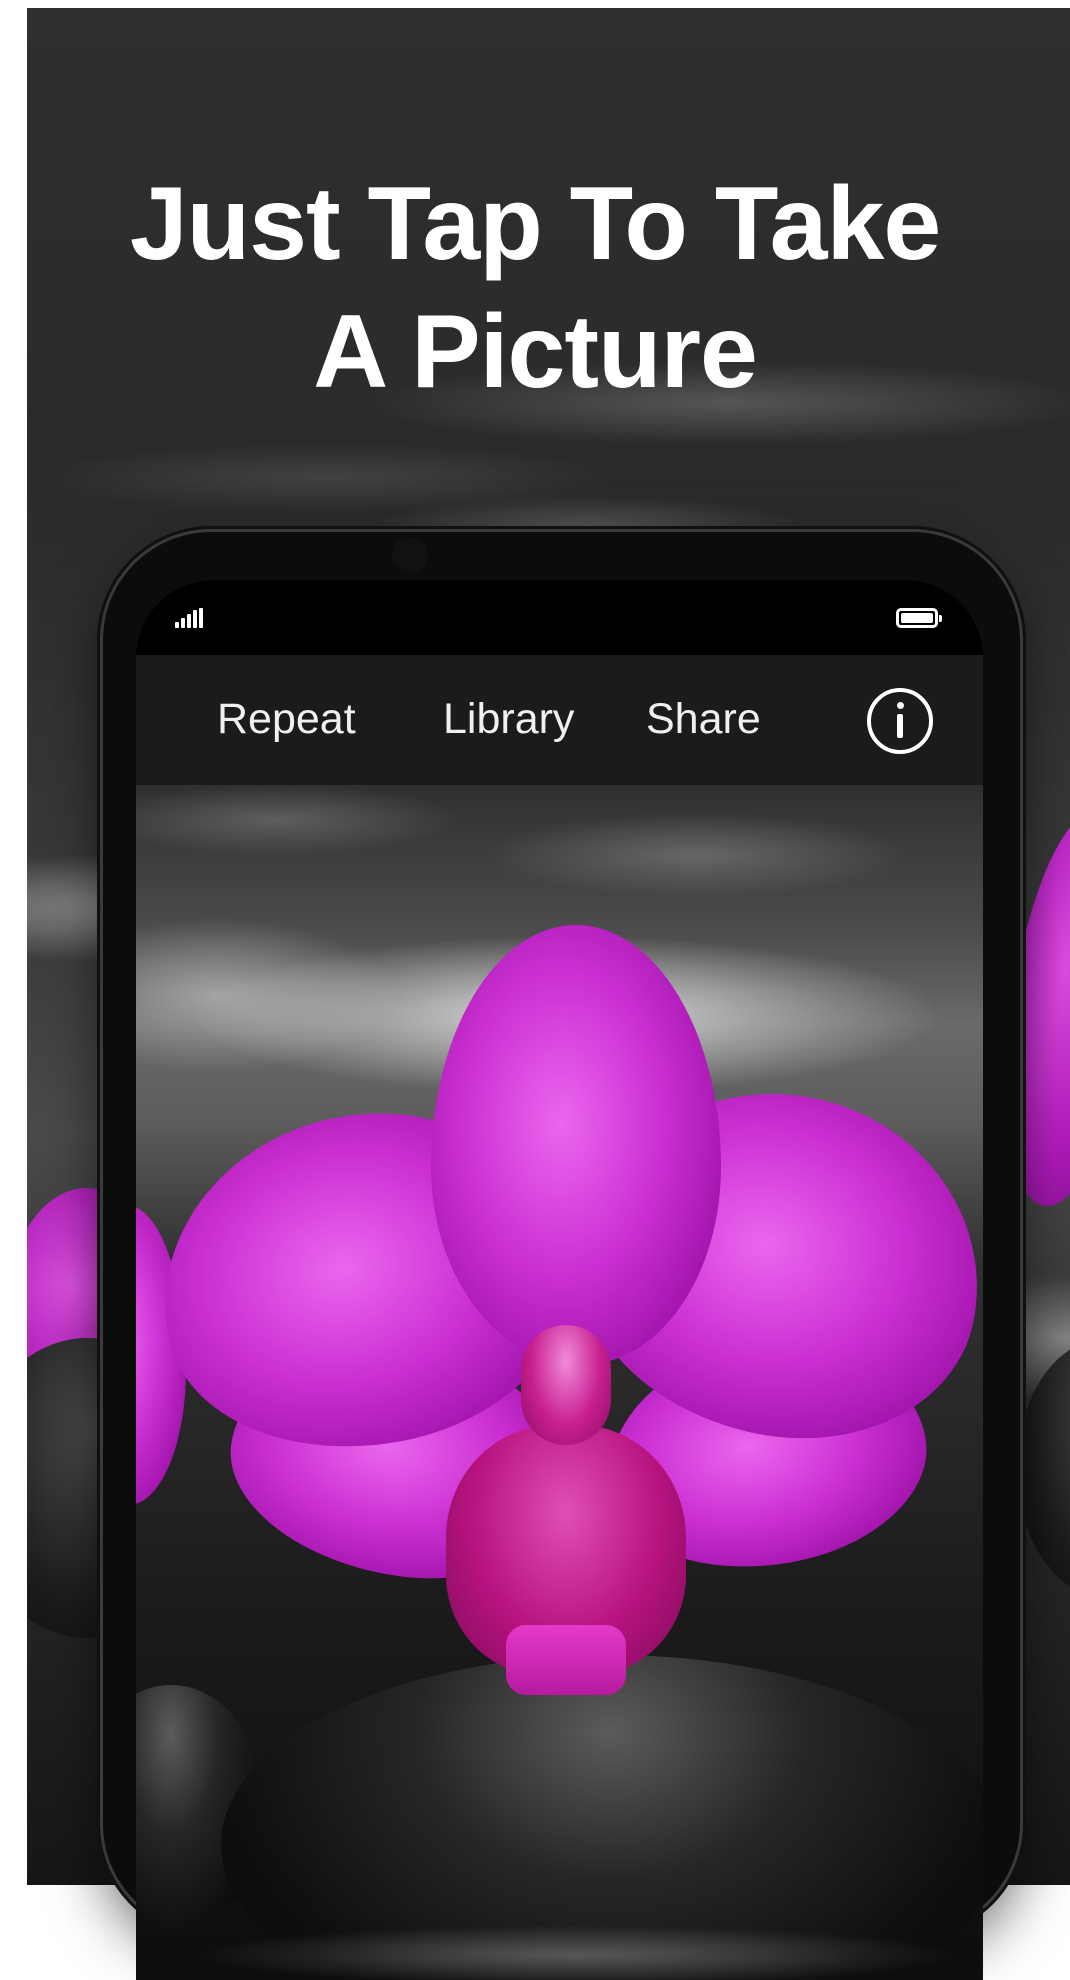 The height and width of the screenshot is (1980, 1070). Describe the element at coordinates (900, 721) in the screenshot. I see `info-circle-icon` at that location.